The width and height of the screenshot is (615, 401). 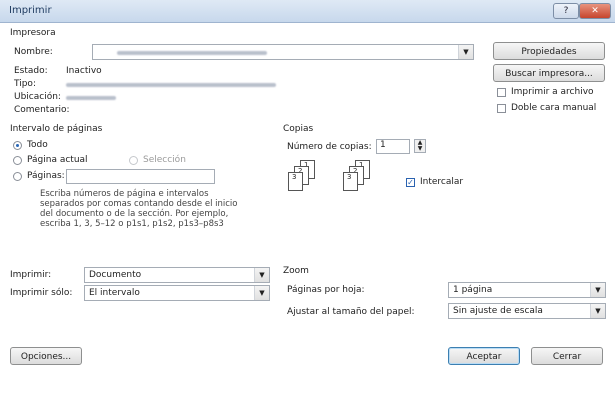 I want to click on scale-label: Ajustar al tamaño del papel:, so click(x=351, y=312).